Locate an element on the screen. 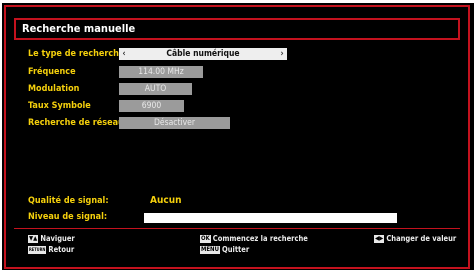  return-key-icon: RETURN is located at coordinates (37, 250).